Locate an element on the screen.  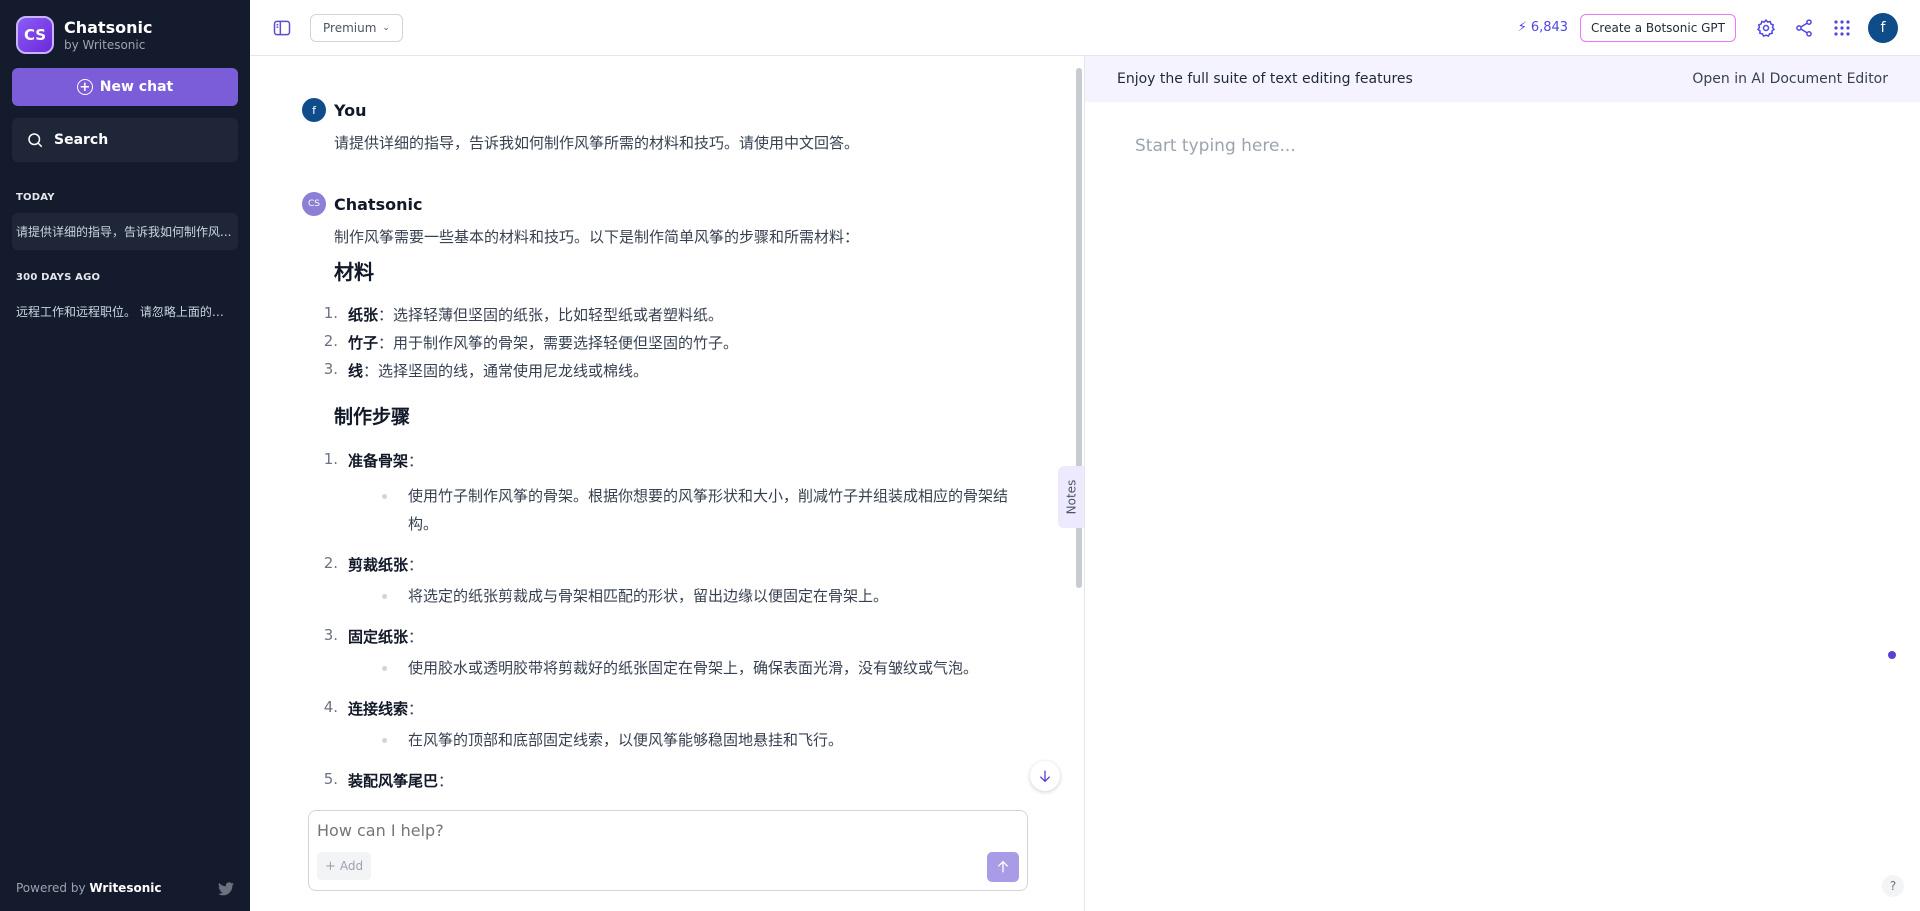
twitter-icon is located at coordinates (226, 889).